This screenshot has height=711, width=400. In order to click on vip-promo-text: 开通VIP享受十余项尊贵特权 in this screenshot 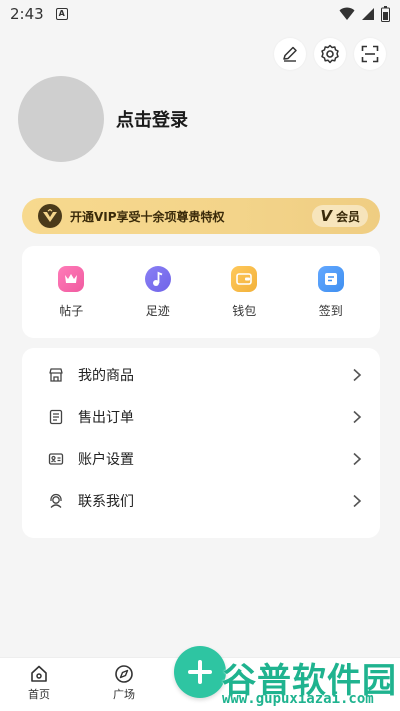, I will do `click(147, 216)`.